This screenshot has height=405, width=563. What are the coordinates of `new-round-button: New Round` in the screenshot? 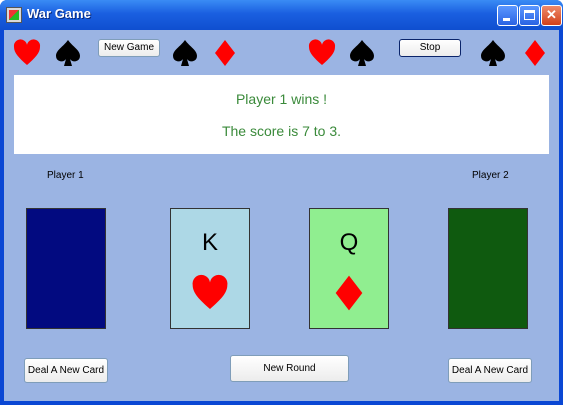 It's located at (289, 368).